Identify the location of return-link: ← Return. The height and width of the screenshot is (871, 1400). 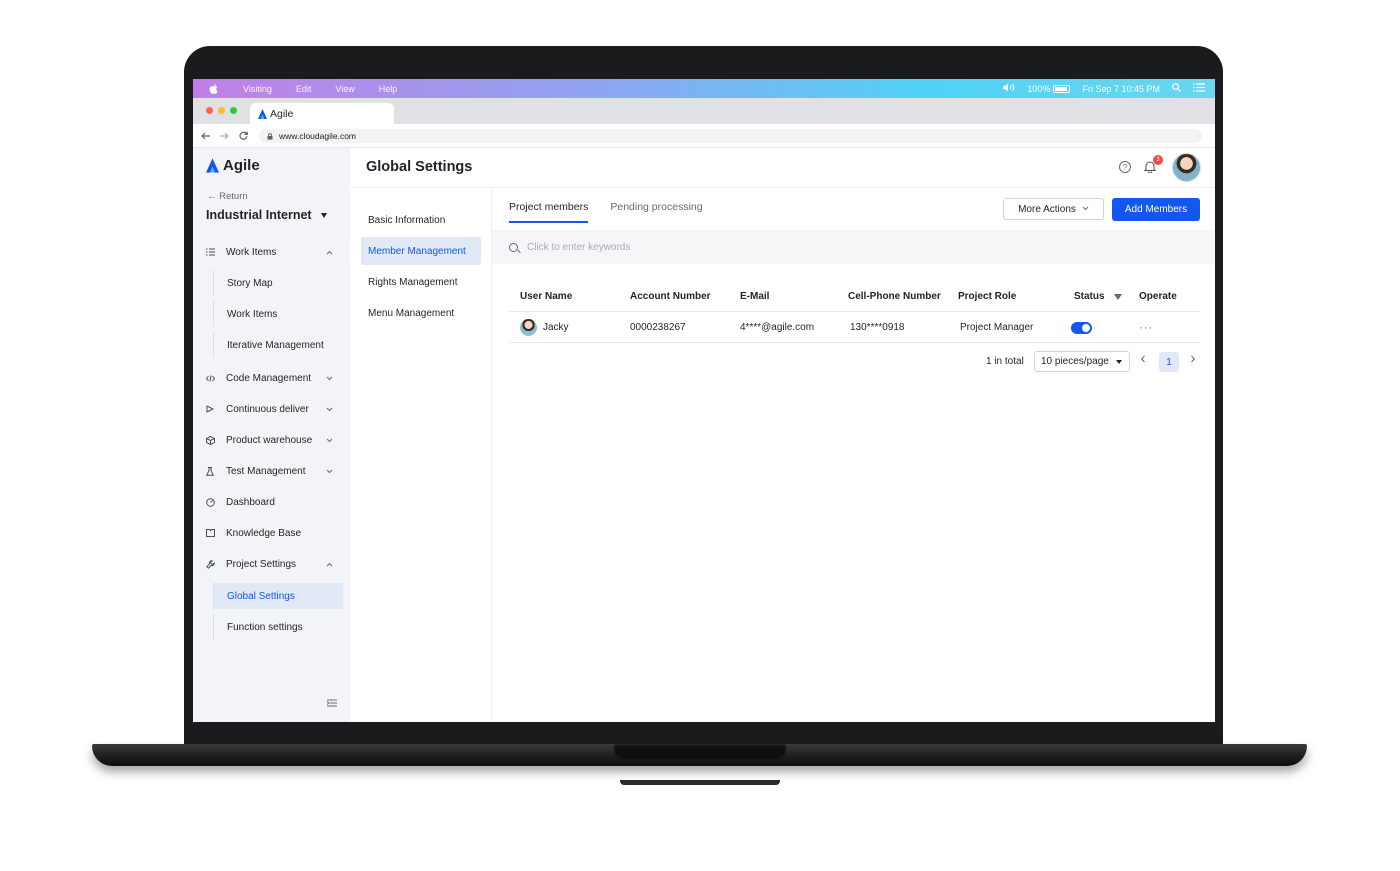
(227, 196).